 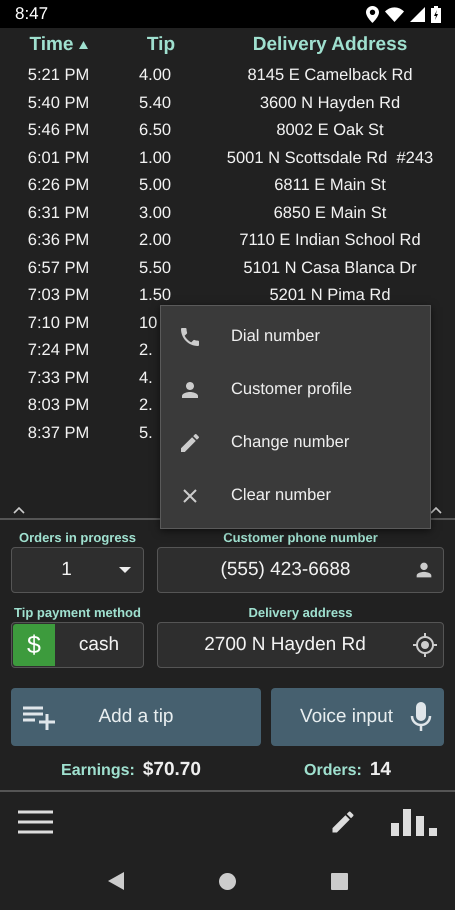 I want to click on phone-field: (555) 423-6688, so click(x=300, y=570).